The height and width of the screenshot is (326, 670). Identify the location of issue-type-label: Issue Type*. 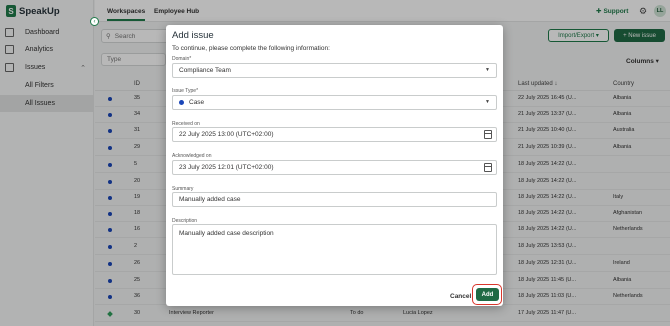
(185, 91).